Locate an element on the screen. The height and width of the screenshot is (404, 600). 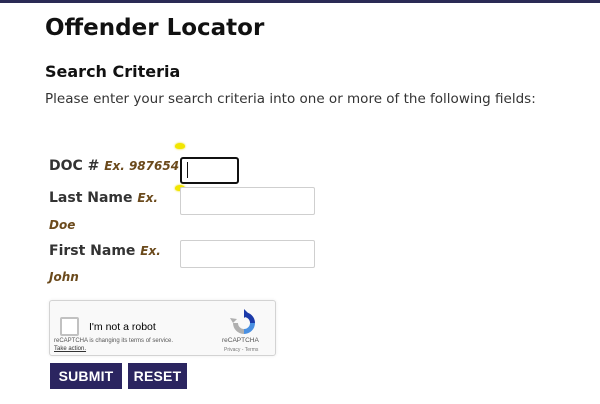
first-name-label: First Name is located at coordinates (92, 251).